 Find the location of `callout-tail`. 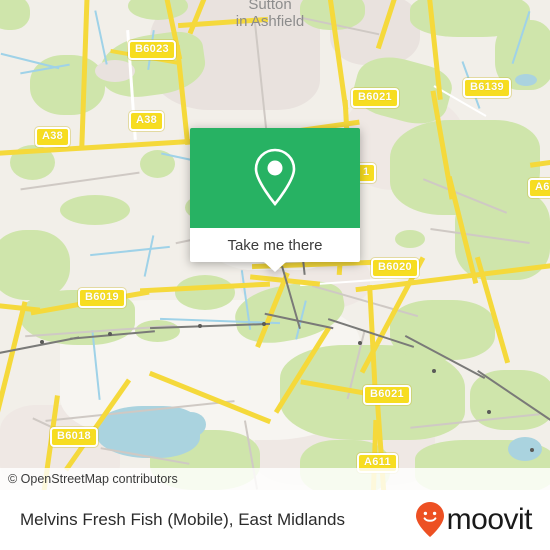

callout-tail is located at coordinates (275, 267).